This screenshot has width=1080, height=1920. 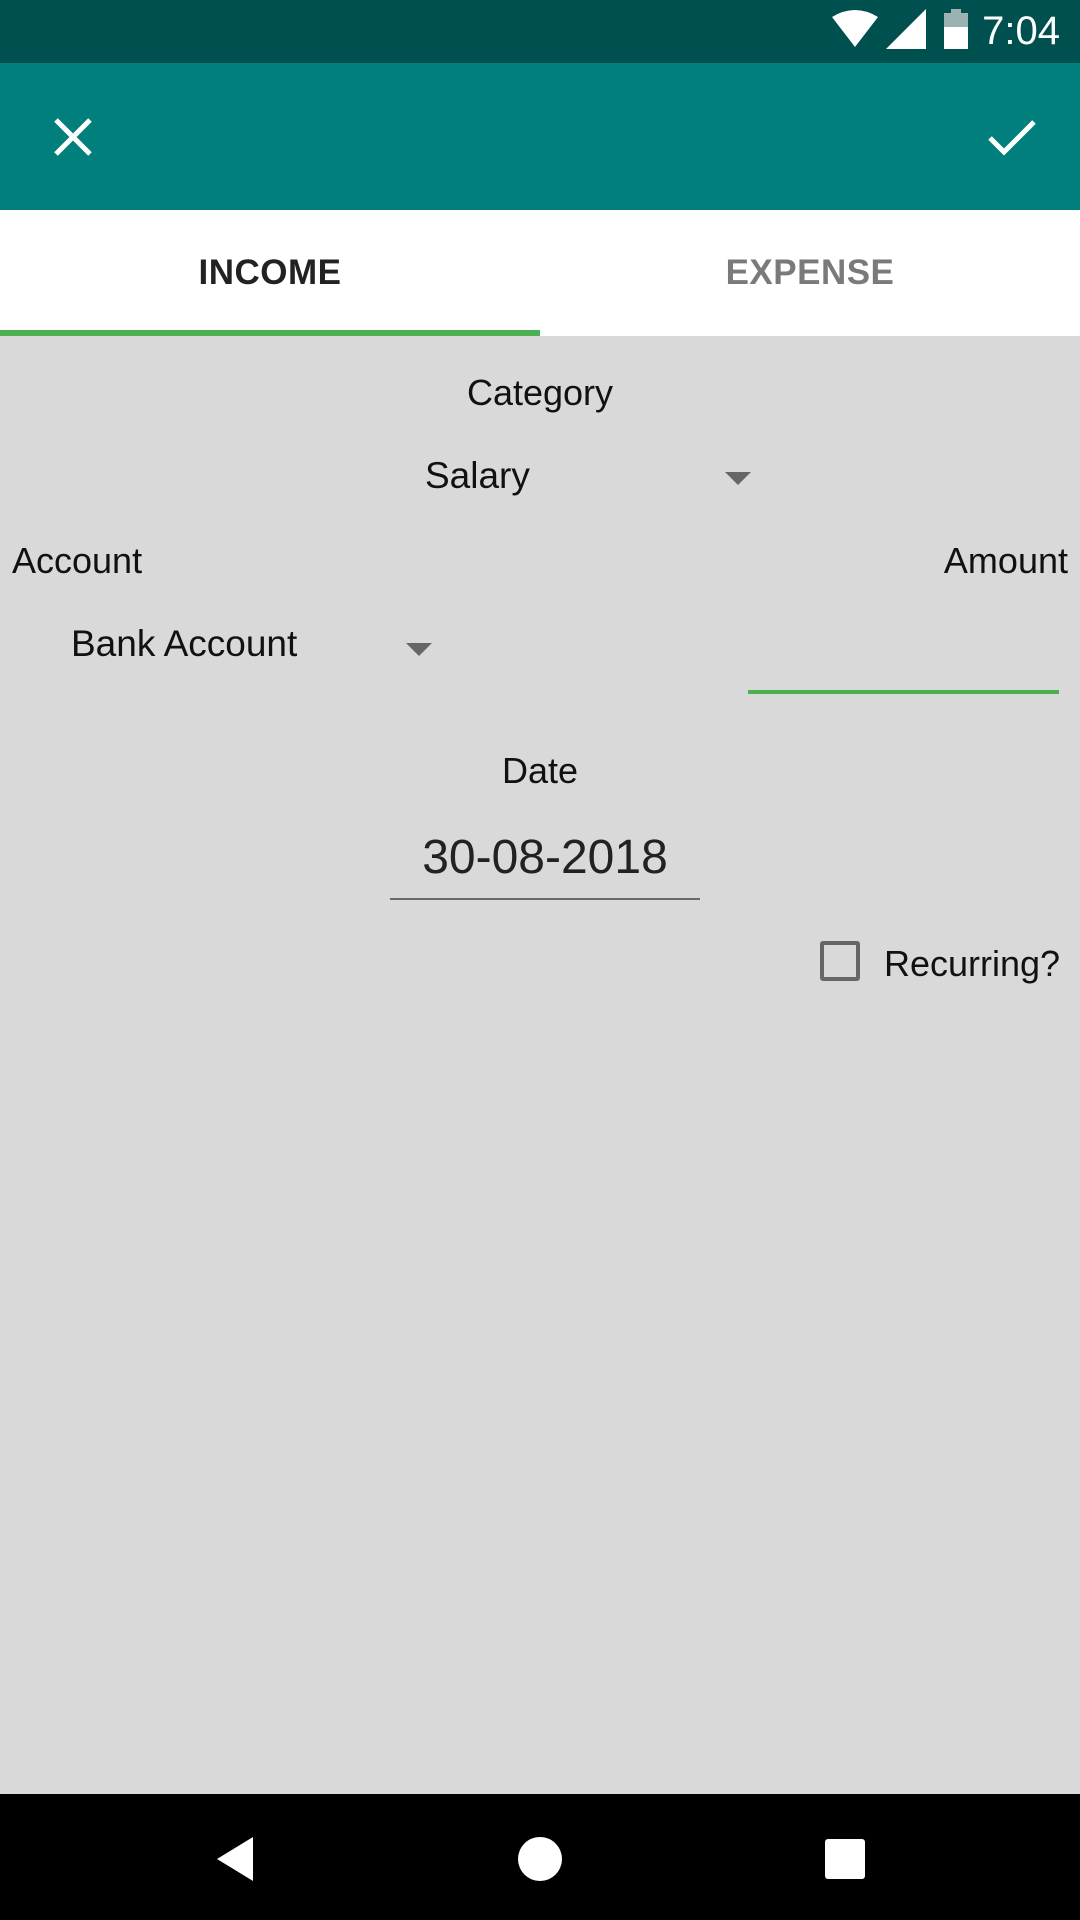 I want to click on account-spinner: Bank Account, so click(x=252, y=645).